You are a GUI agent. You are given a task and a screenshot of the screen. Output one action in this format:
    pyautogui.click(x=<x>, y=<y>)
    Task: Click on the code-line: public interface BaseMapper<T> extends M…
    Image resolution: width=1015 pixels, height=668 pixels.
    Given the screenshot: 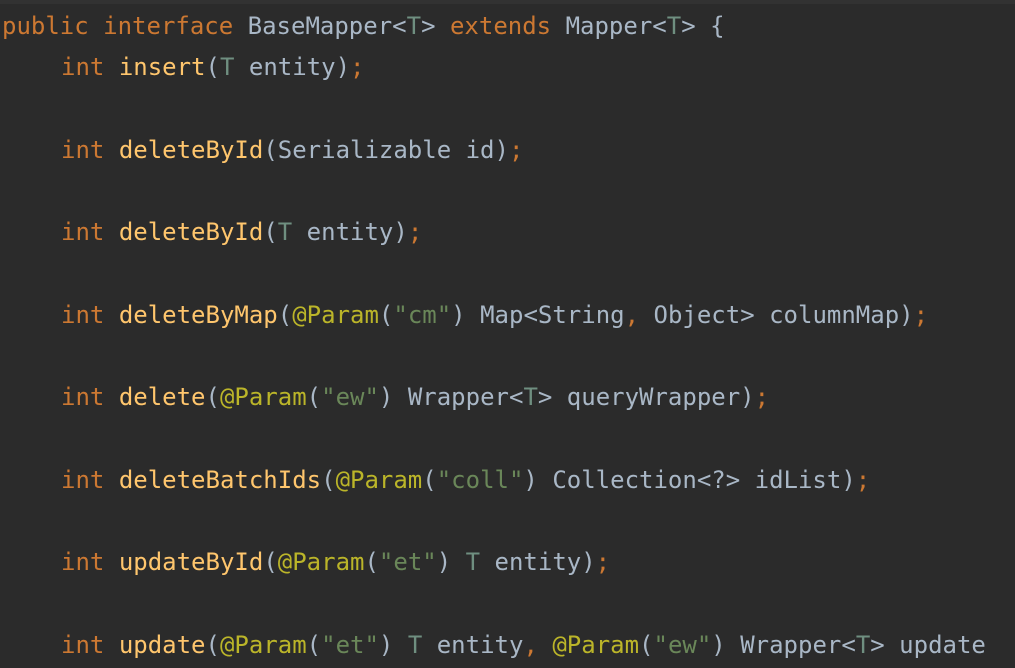 What is the action you would take?
    pyautogui.click(x=363, y=26)
    